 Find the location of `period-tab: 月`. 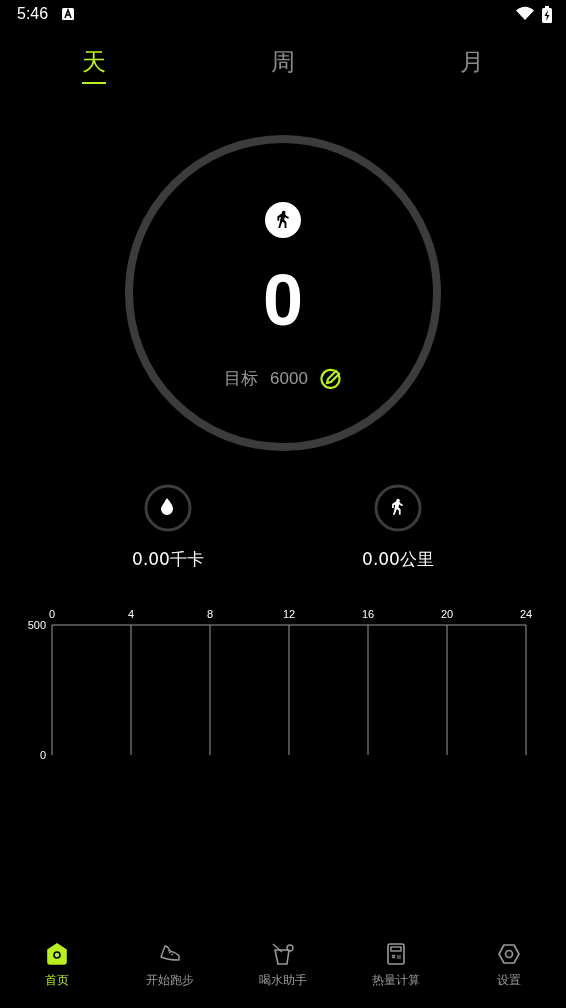

period-tab: 月 is located at coordinates (471, 56).